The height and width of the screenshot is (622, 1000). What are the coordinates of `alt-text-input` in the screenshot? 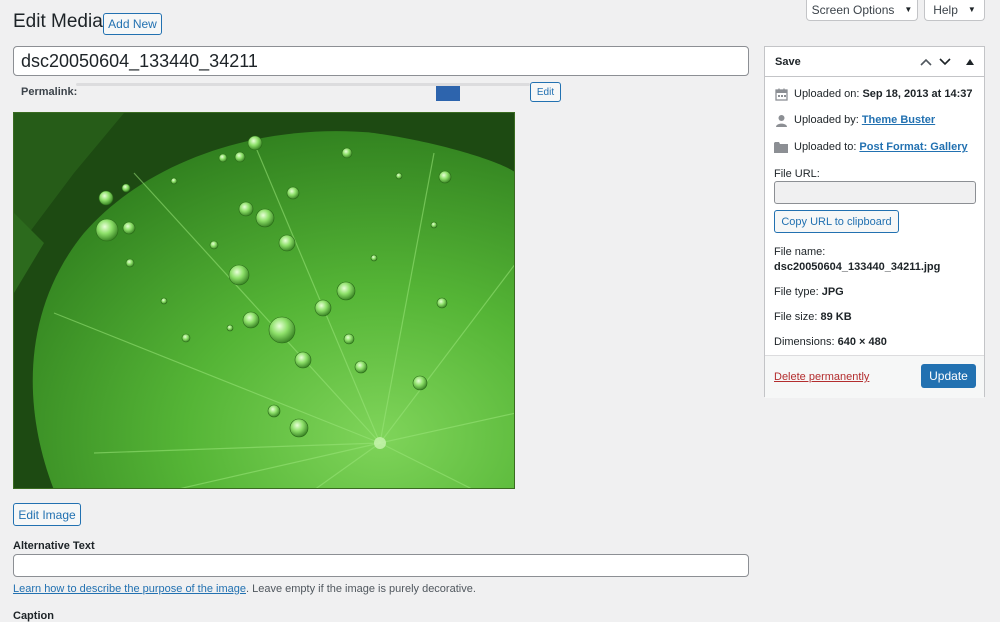 It's located at (381, 565).